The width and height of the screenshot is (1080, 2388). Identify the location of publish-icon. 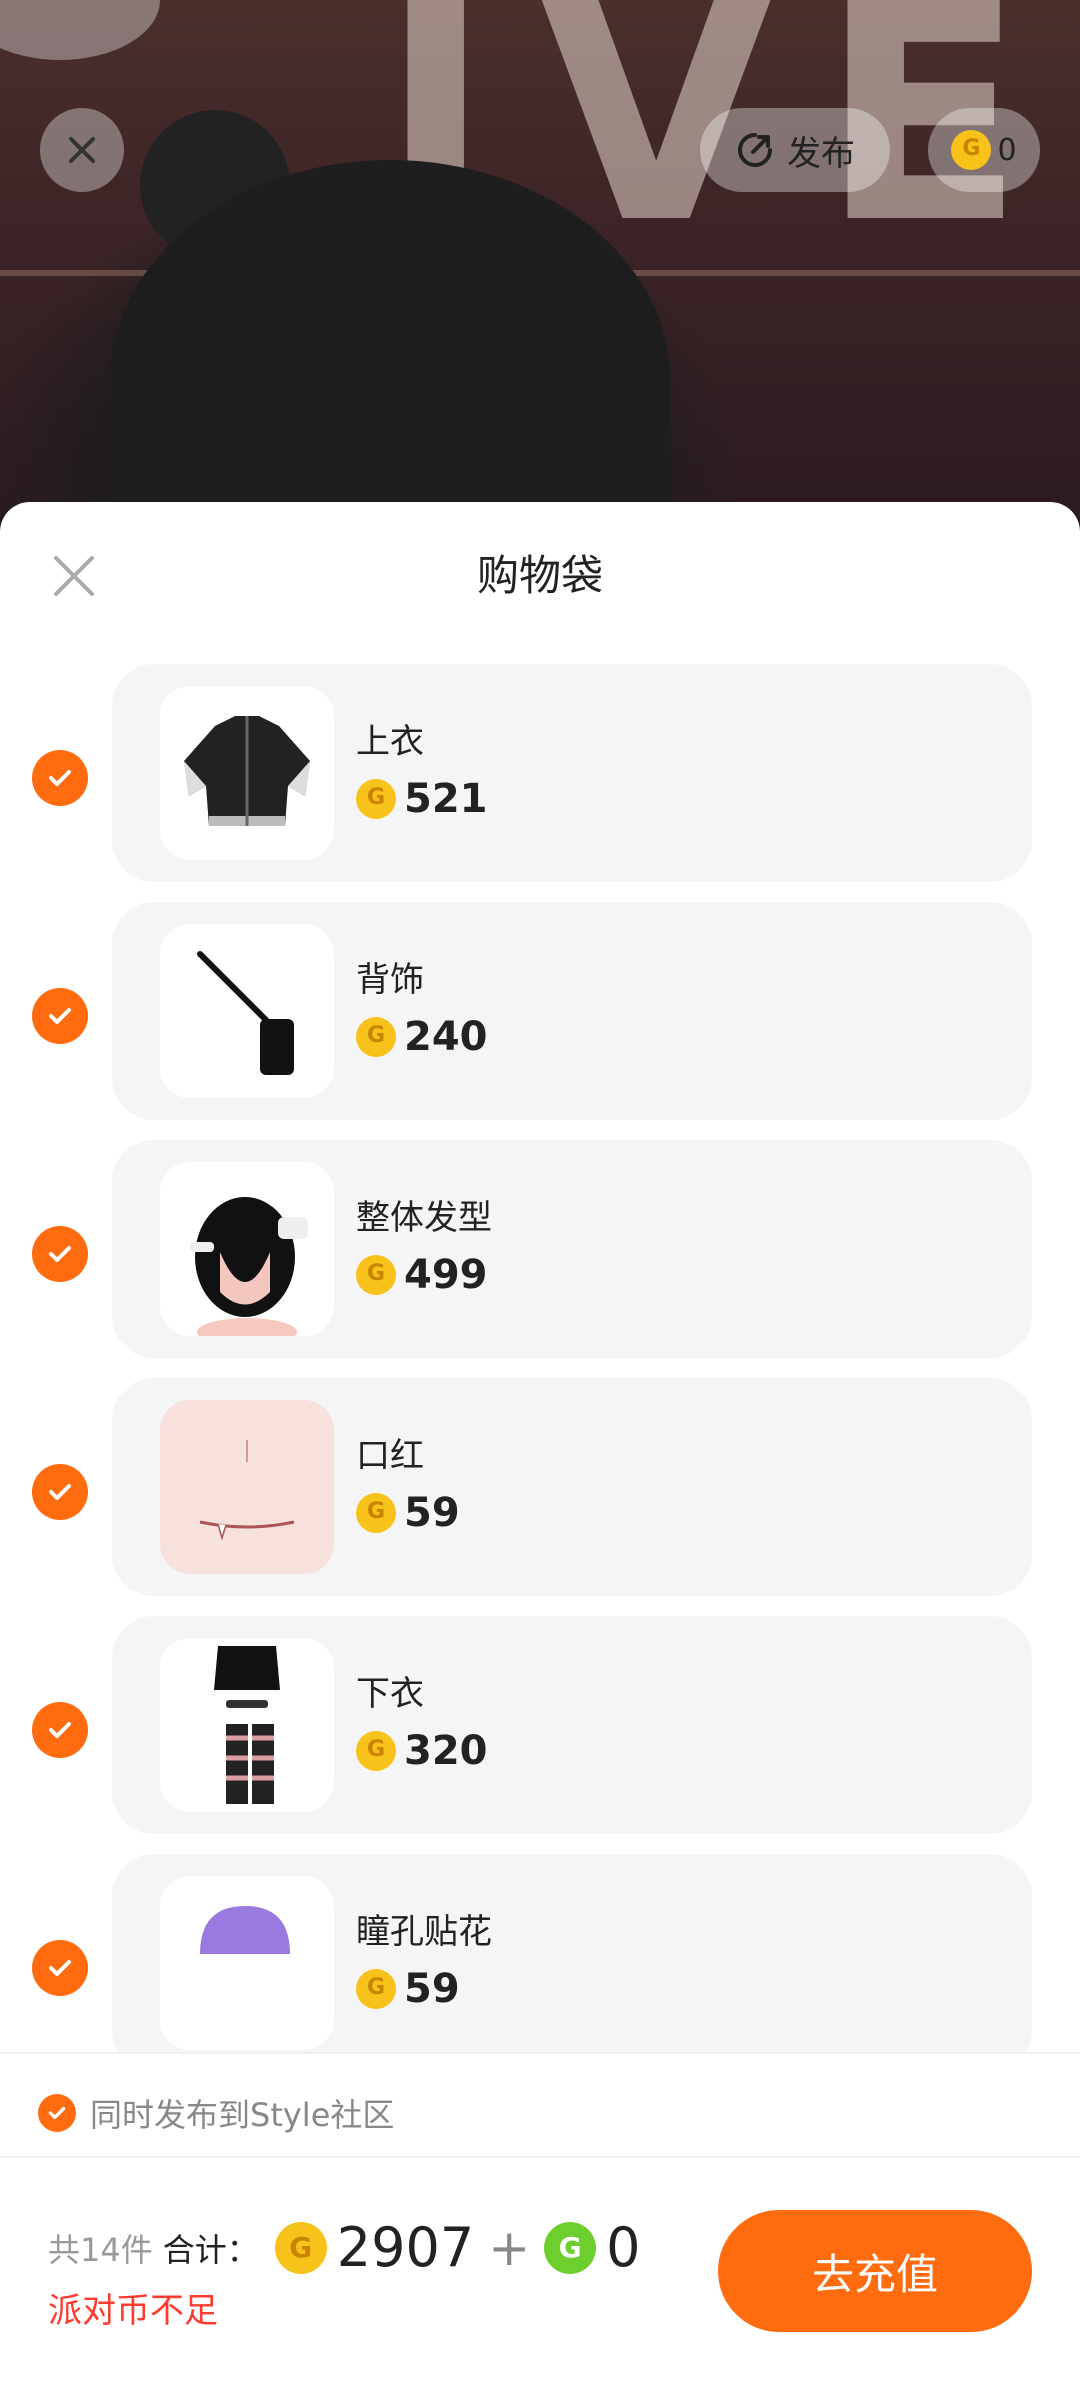
(755, 150).